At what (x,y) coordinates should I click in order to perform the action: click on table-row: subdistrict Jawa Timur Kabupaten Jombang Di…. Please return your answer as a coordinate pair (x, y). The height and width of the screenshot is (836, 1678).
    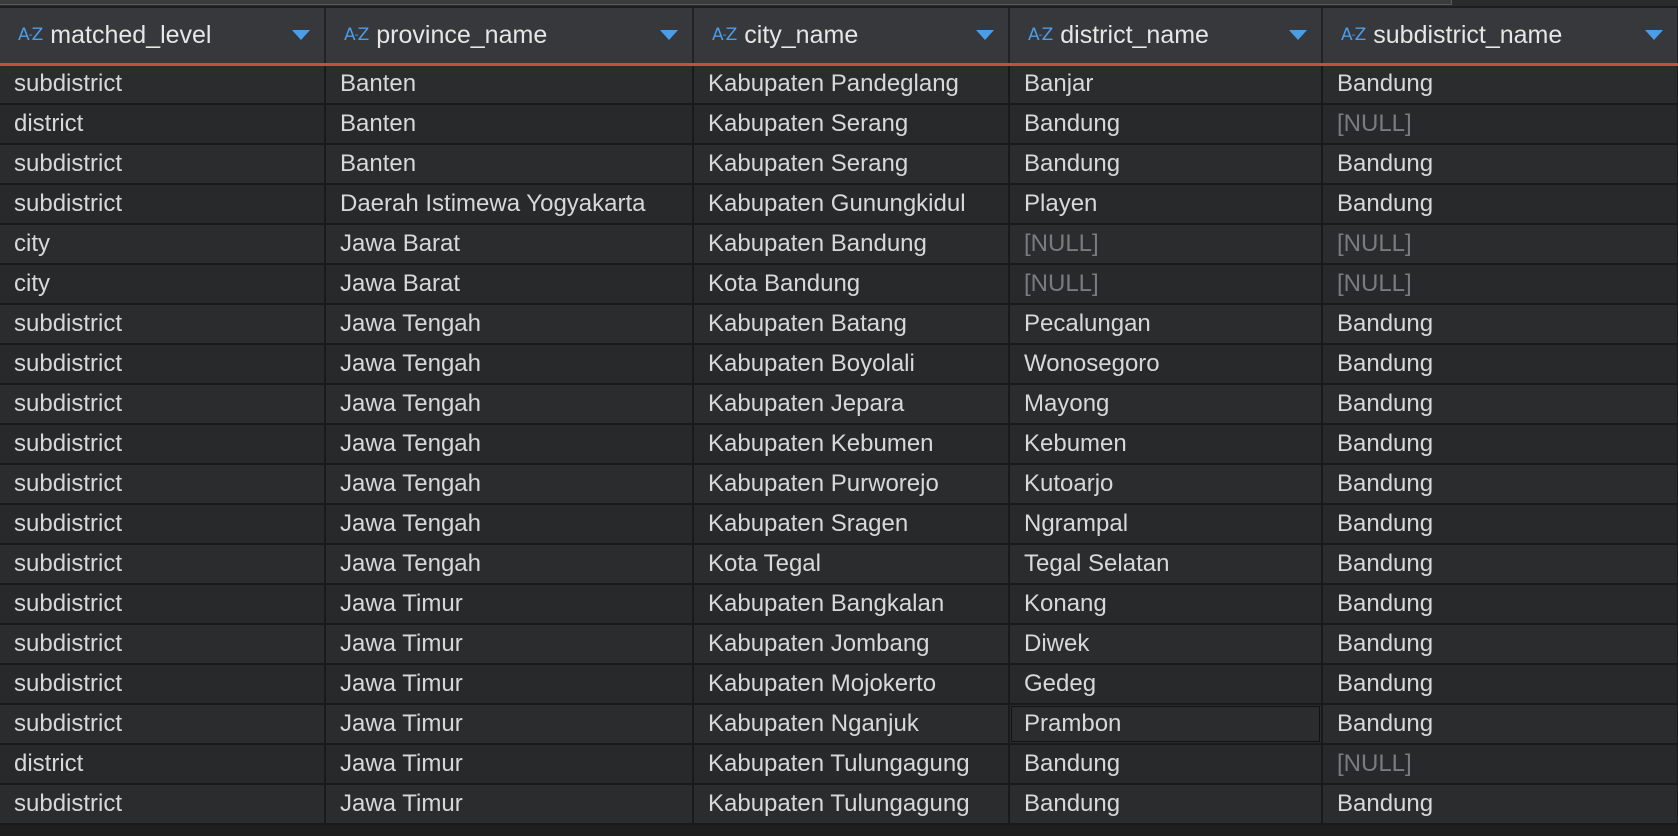
    Looking at the image, I should click on (839, 644).